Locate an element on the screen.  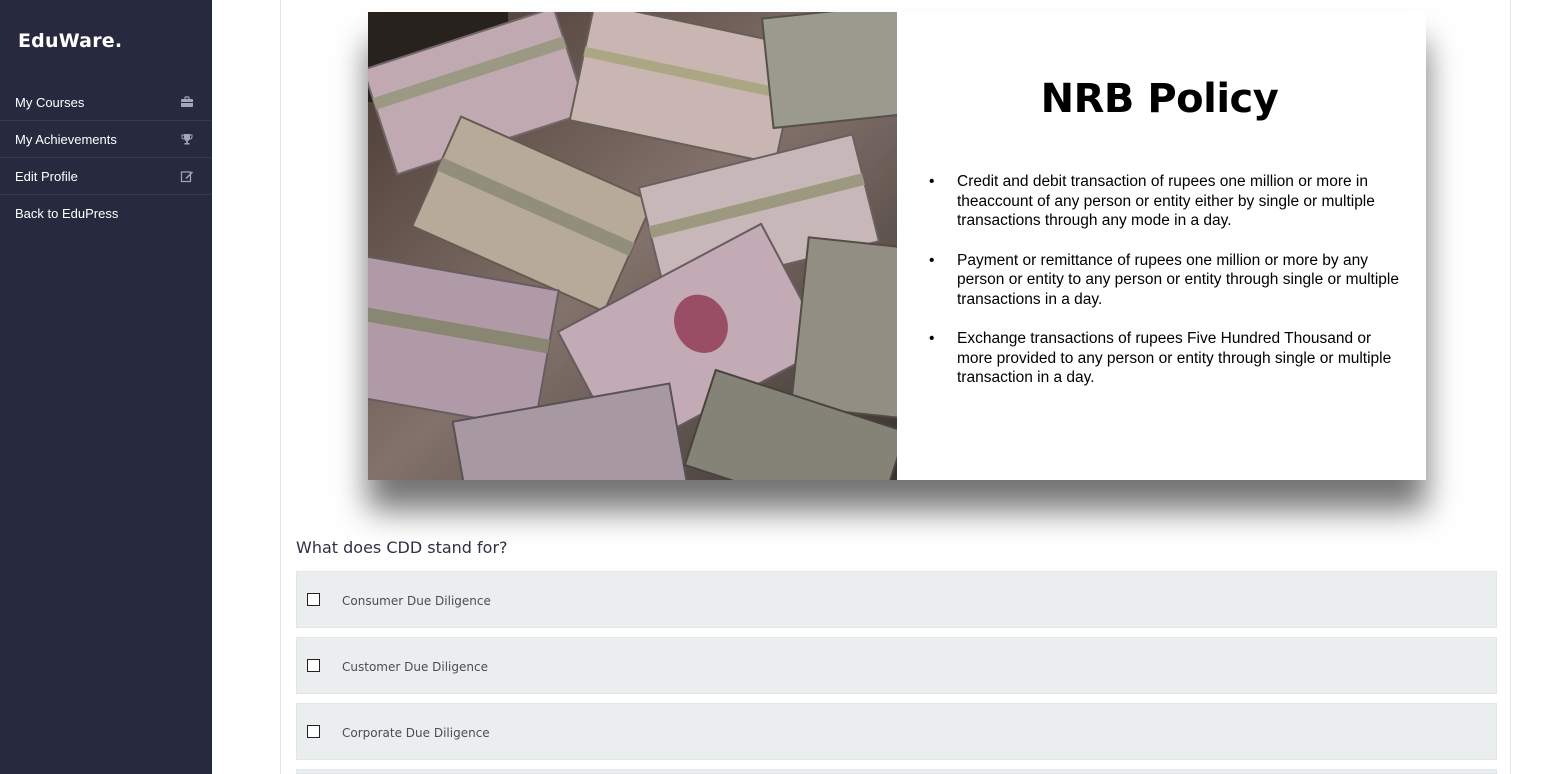
option-label: Customer Due Diligence is located at coordinates (415, 667).